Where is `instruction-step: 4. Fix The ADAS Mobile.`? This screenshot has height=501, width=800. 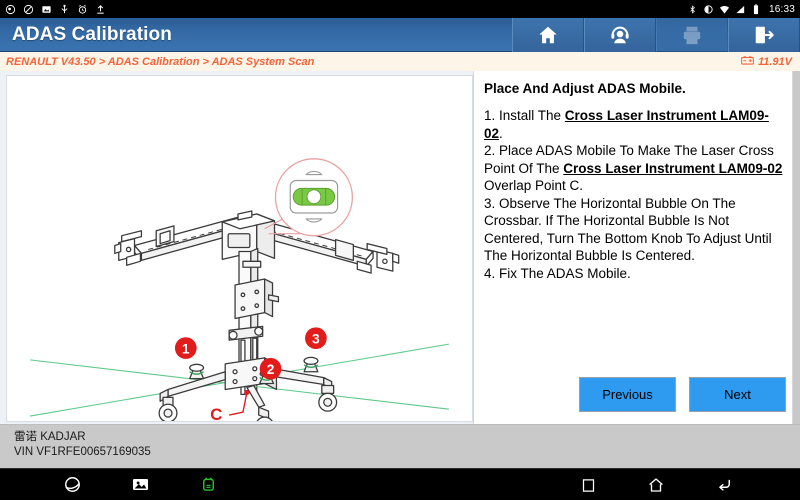
instruction-step: 4. Fix The ADAS Mobile. is located at coordinates (635, 274).